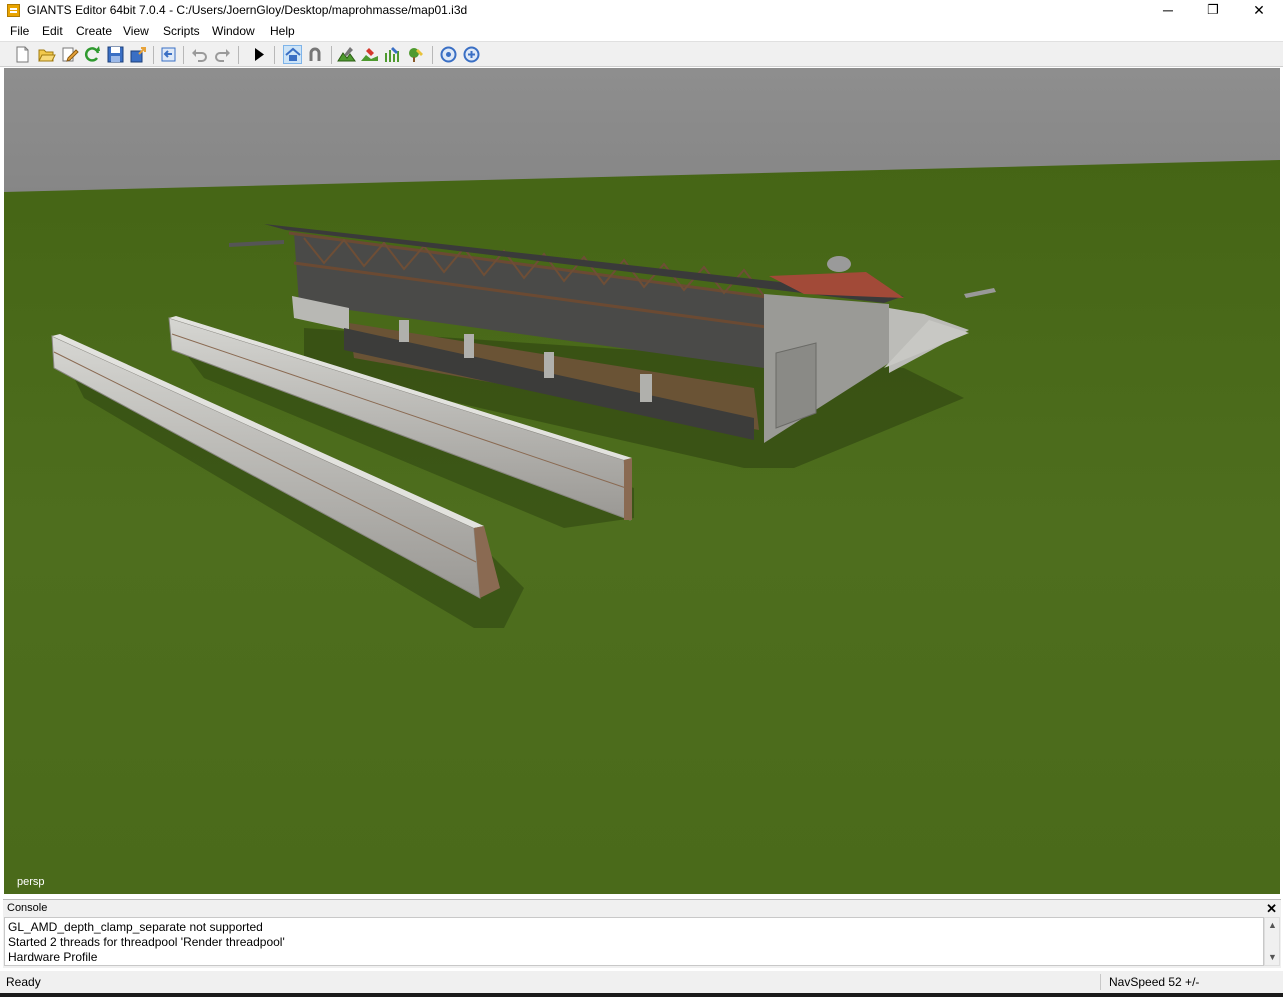 The width and height of the screenshot is (1283, 997). What do you see at coordinates (282, 31) in the screenshot?
I see `menu-help: Help` at bounding box center [282, 31].